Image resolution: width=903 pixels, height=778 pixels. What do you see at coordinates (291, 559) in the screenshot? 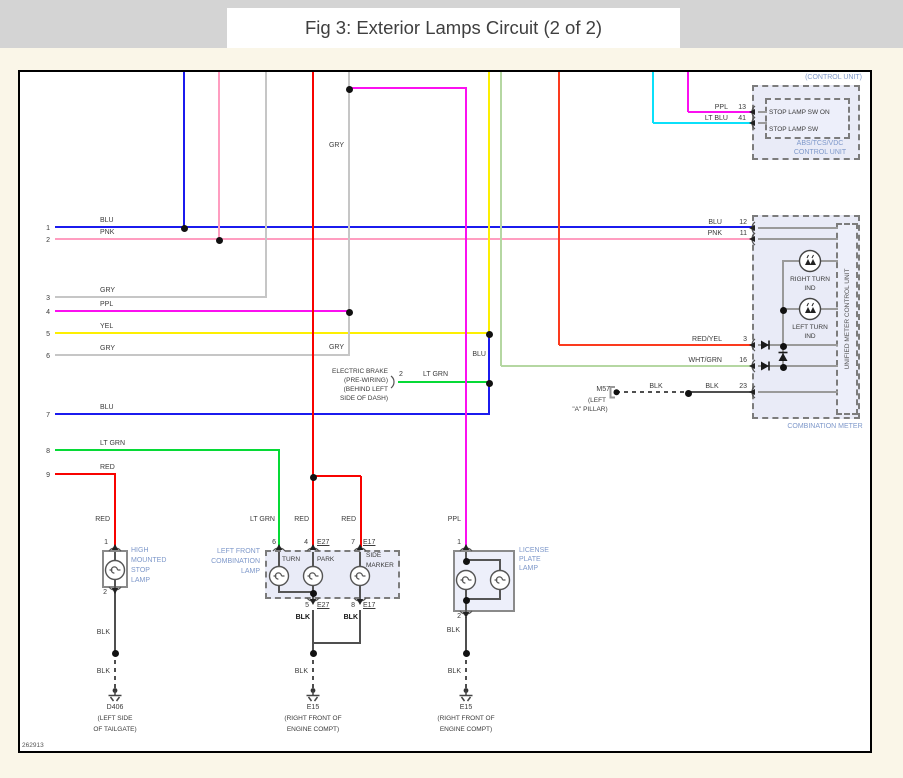
I see `bulb-label: TURN` at bounding box center [291, 559].